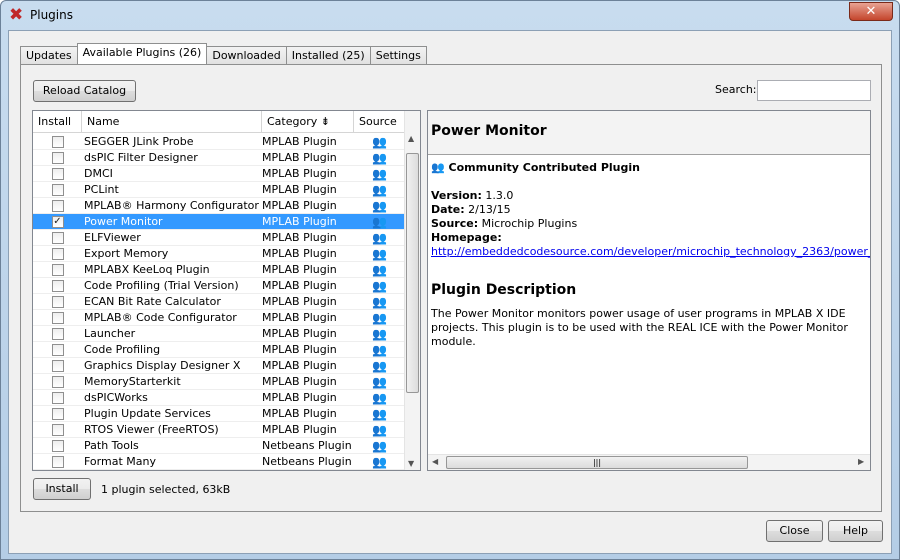  Describe the element at coordinates (120, 461) in the screenshot. I see `plugin-name: Format Many` at that location.